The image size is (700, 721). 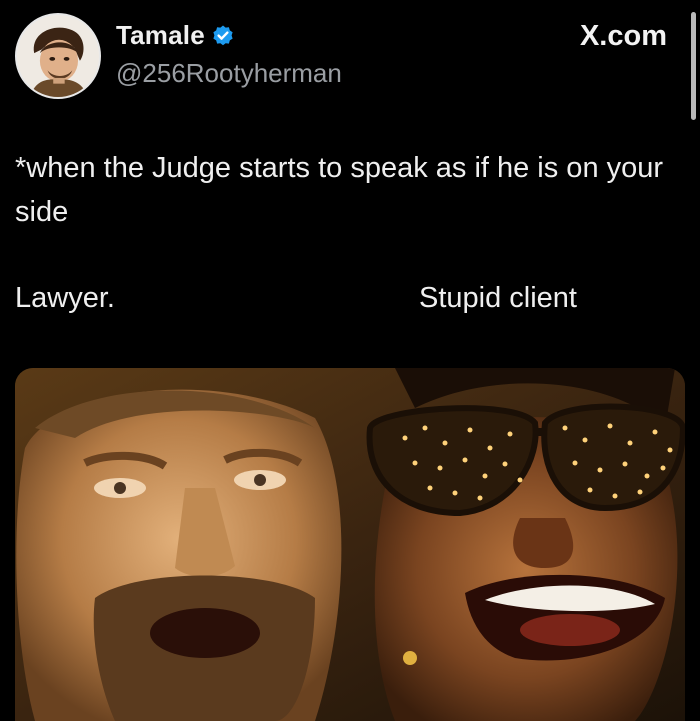 I want to click on user-handle: @256Rootyherman, so click(x=229, y=73).